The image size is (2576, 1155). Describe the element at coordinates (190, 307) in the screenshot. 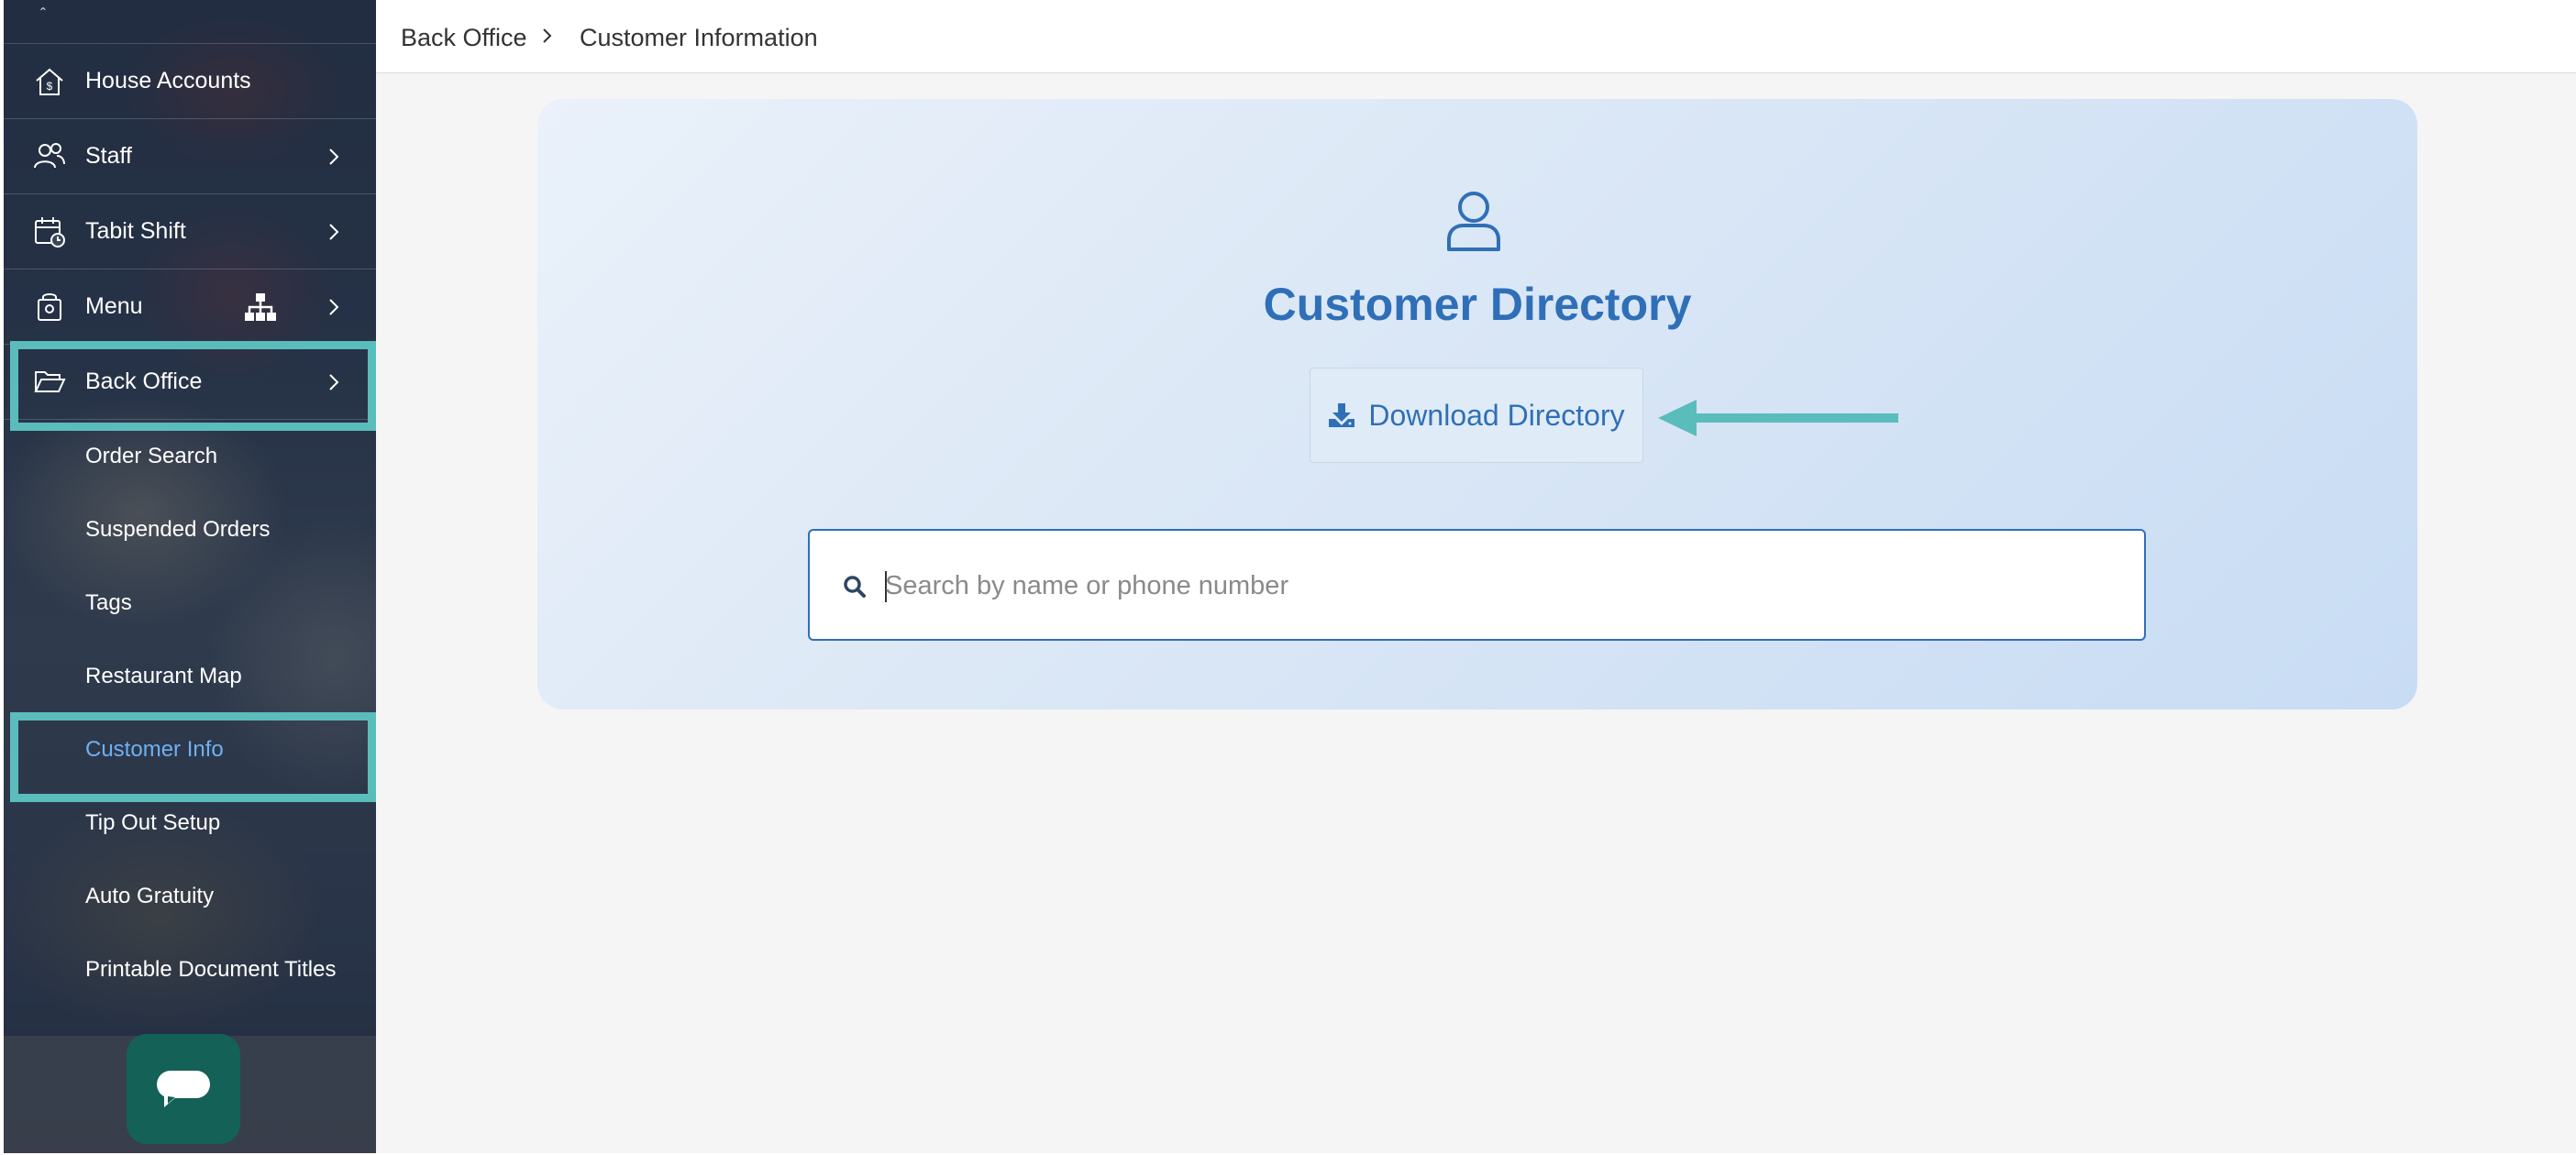

I see `sidebar-item-menu: Menu` at that location.